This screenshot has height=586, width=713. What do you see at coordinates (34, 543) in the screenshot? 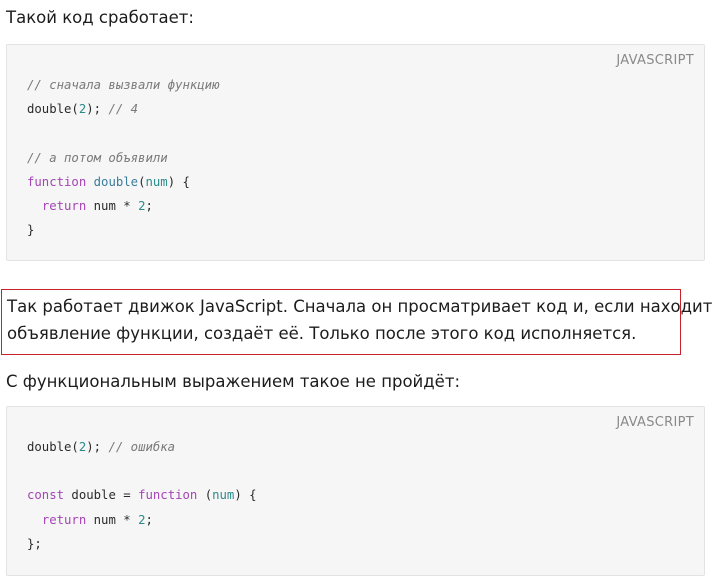
I see `code-token: };` at bounding box center [34, 543].